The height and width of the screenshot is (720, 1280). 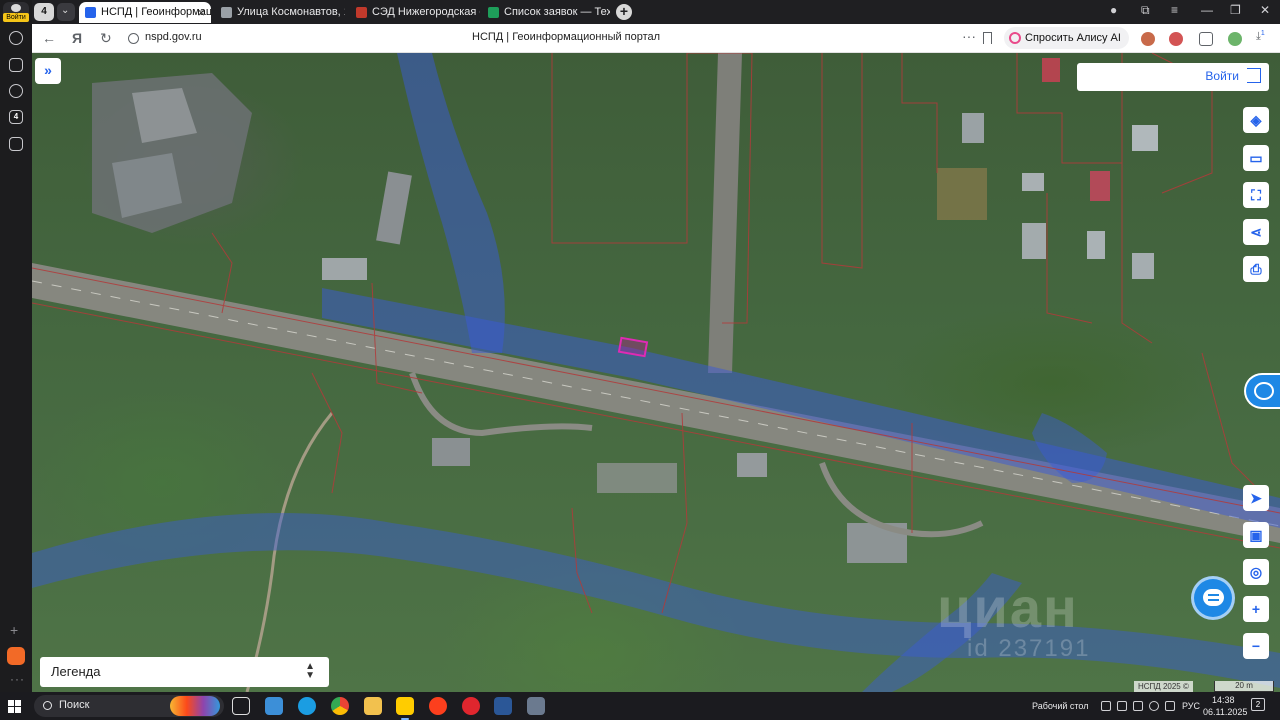 What do you see at coordinates (49, 38) in the screenshot?
I see `back-icon: ←` at bounding box center [49, 38].